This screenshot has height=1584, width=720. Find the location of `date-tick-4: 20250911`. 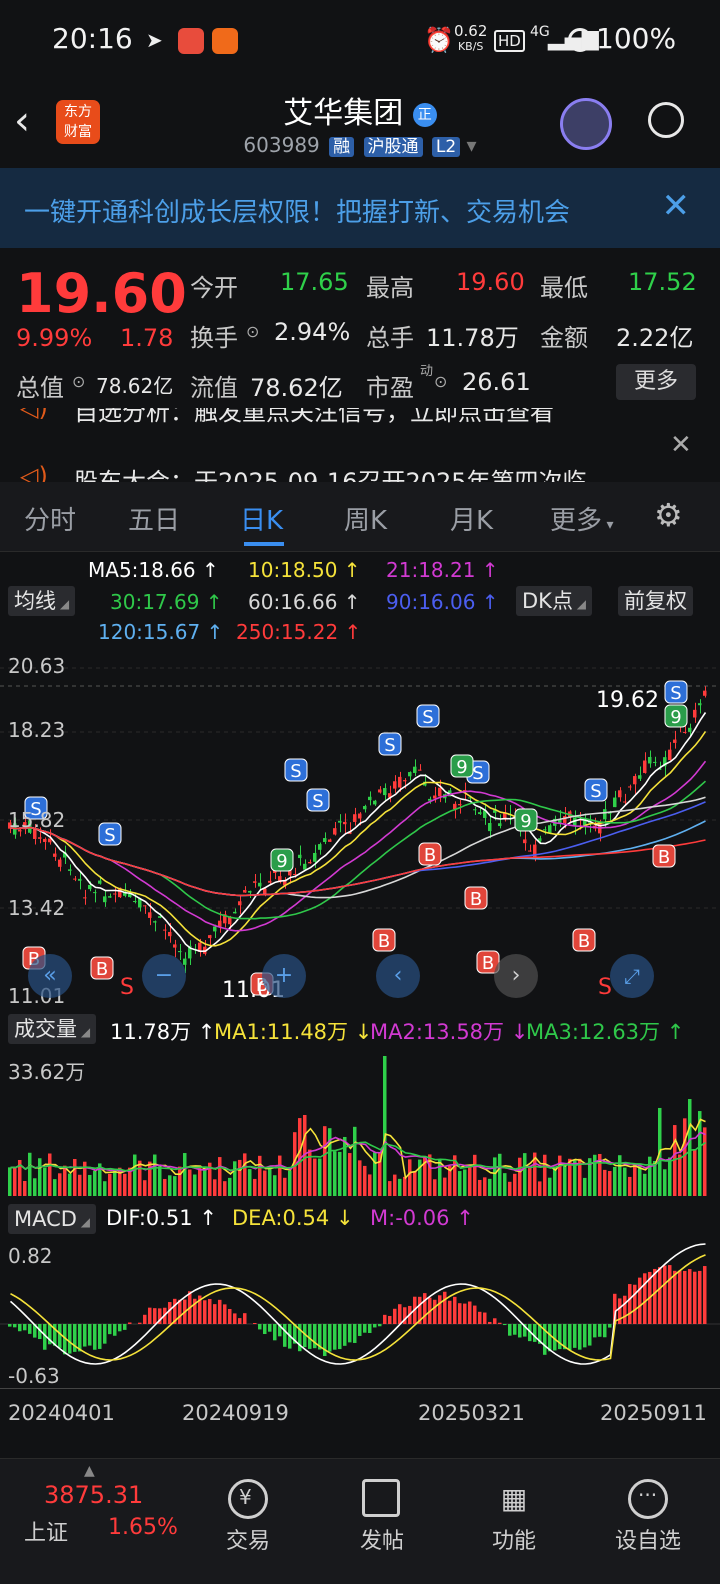

date-tick-4: 20250911 is located at coordinates (653, 1413).